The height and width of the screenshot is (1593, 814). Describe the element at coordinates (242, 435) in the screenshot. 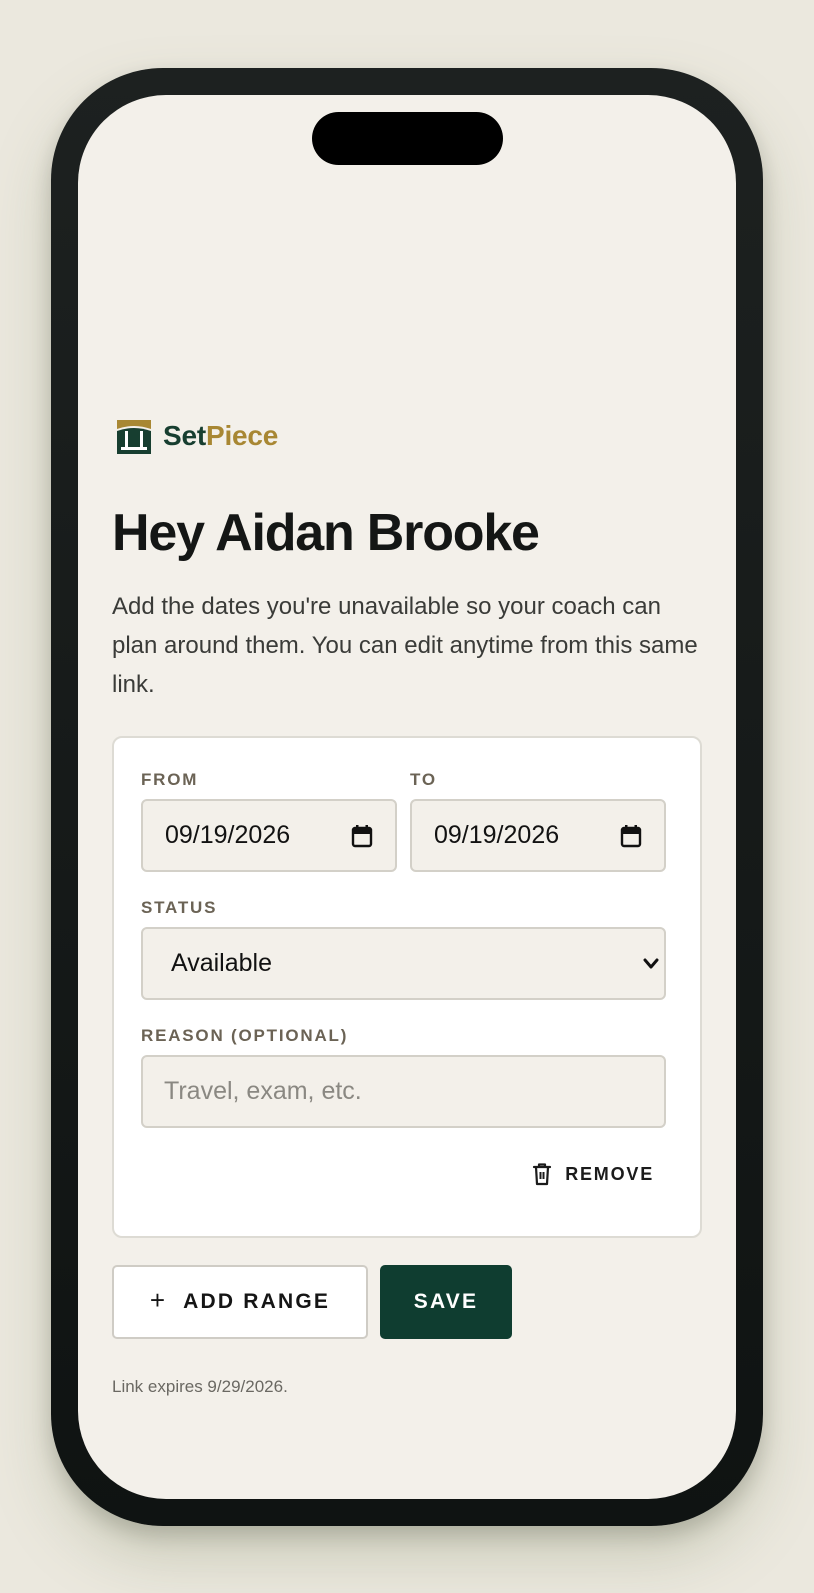

I see `brand-name-piece: Piece` at that location.